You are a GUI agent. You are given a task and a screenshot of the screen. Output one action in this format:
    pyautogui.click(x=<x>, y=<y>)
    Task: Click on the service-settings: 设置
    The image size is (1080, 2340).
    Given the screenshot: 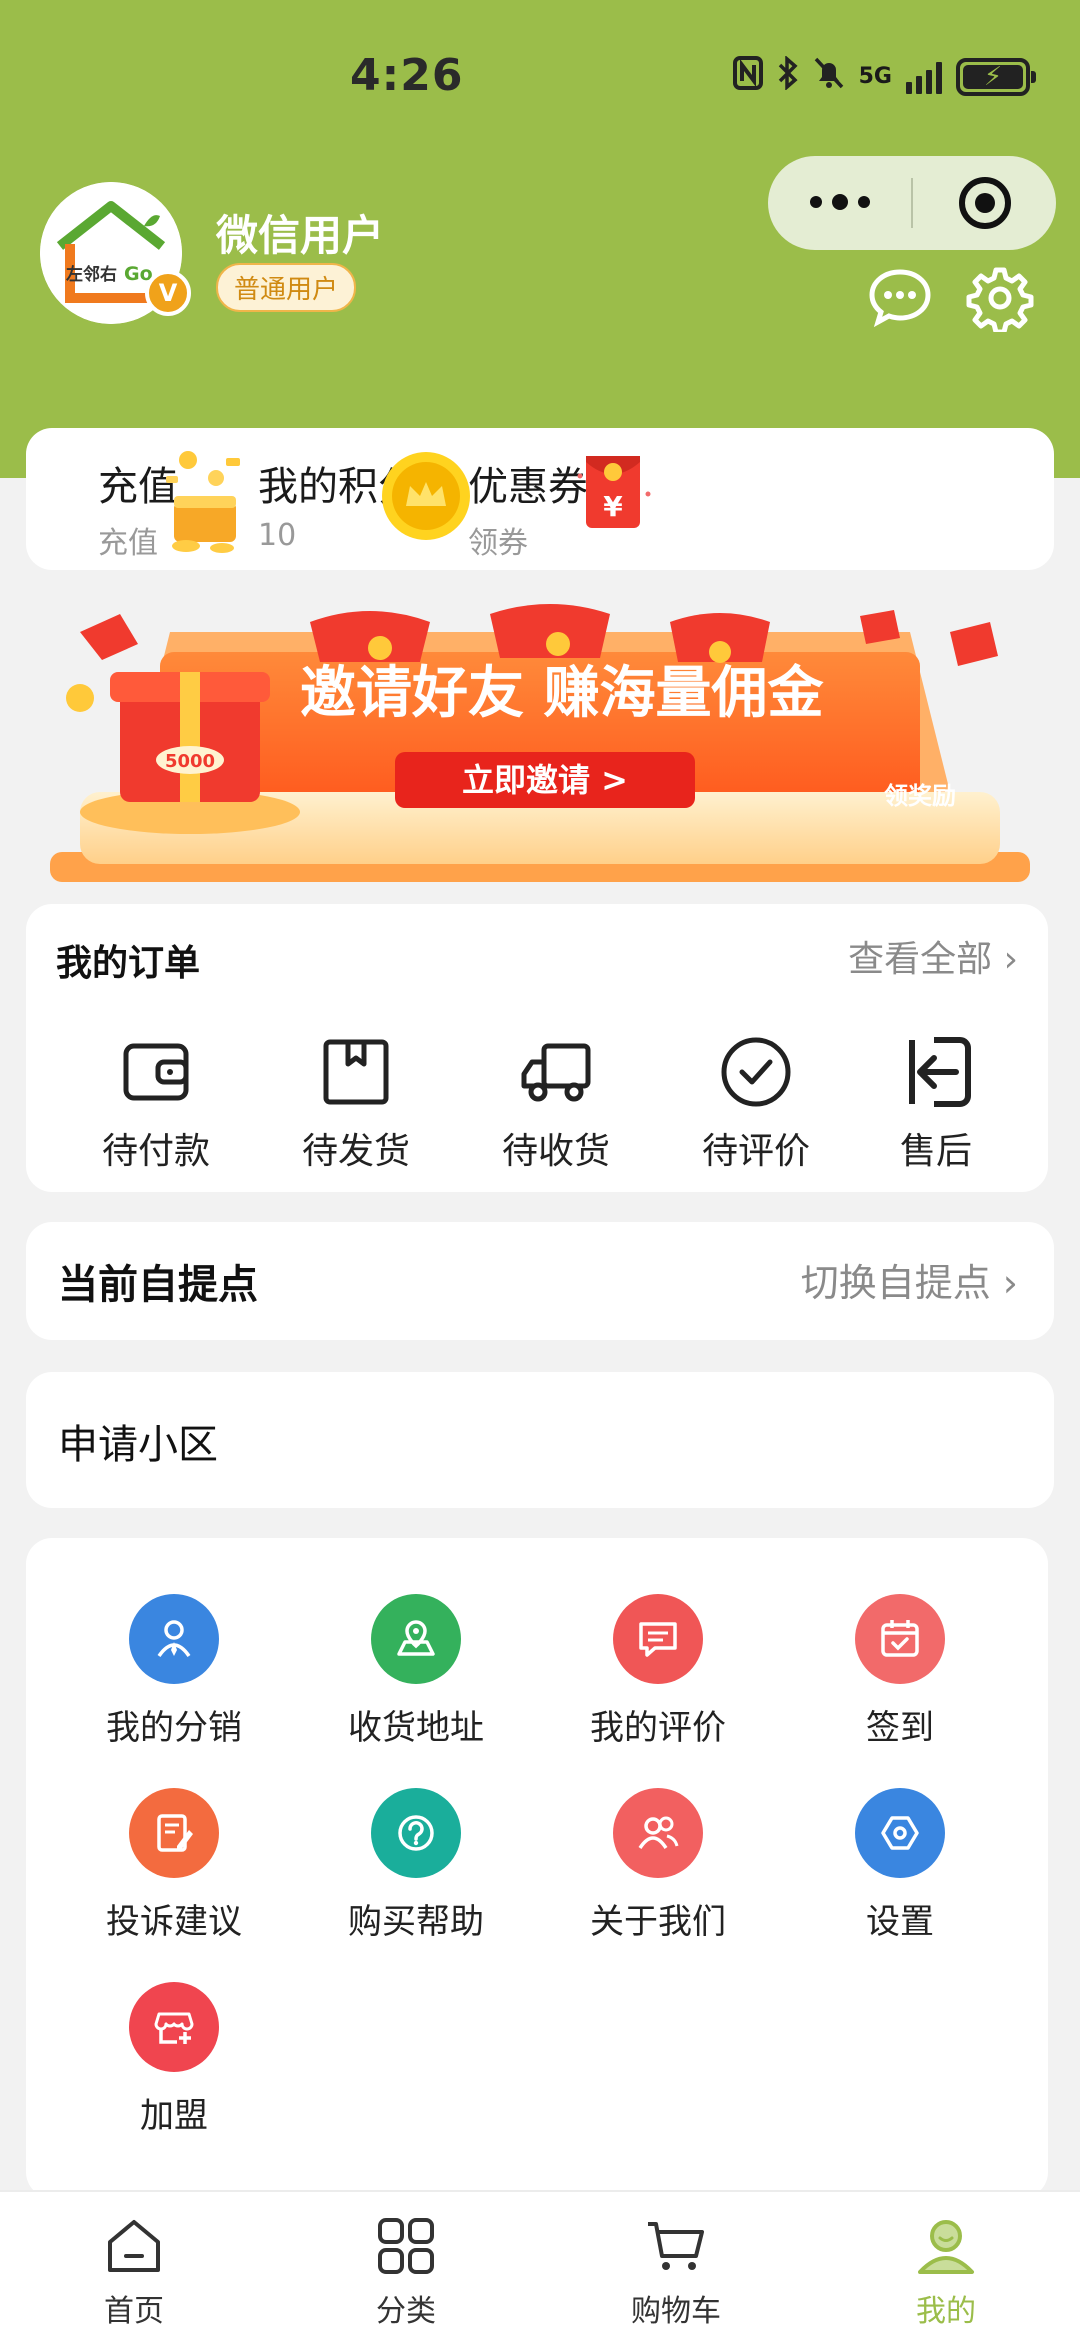 What is the action you would take?
    pyautogui.click(x=900, y=1865)
    